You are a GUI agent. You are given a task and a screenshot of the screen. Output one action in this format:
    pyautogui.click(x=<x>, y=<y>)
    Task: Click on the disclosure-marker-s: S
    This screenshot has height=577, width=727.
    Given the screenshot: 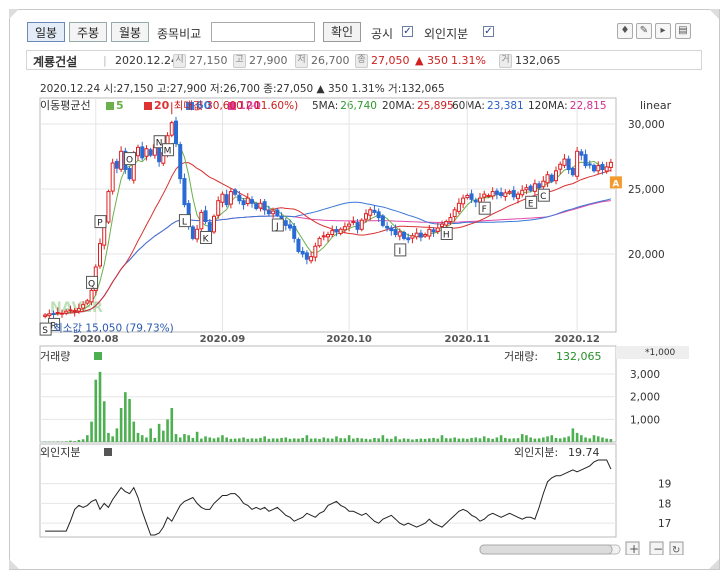 What is the action you would take?
    pyautogui.click(x=45, y=329)
    